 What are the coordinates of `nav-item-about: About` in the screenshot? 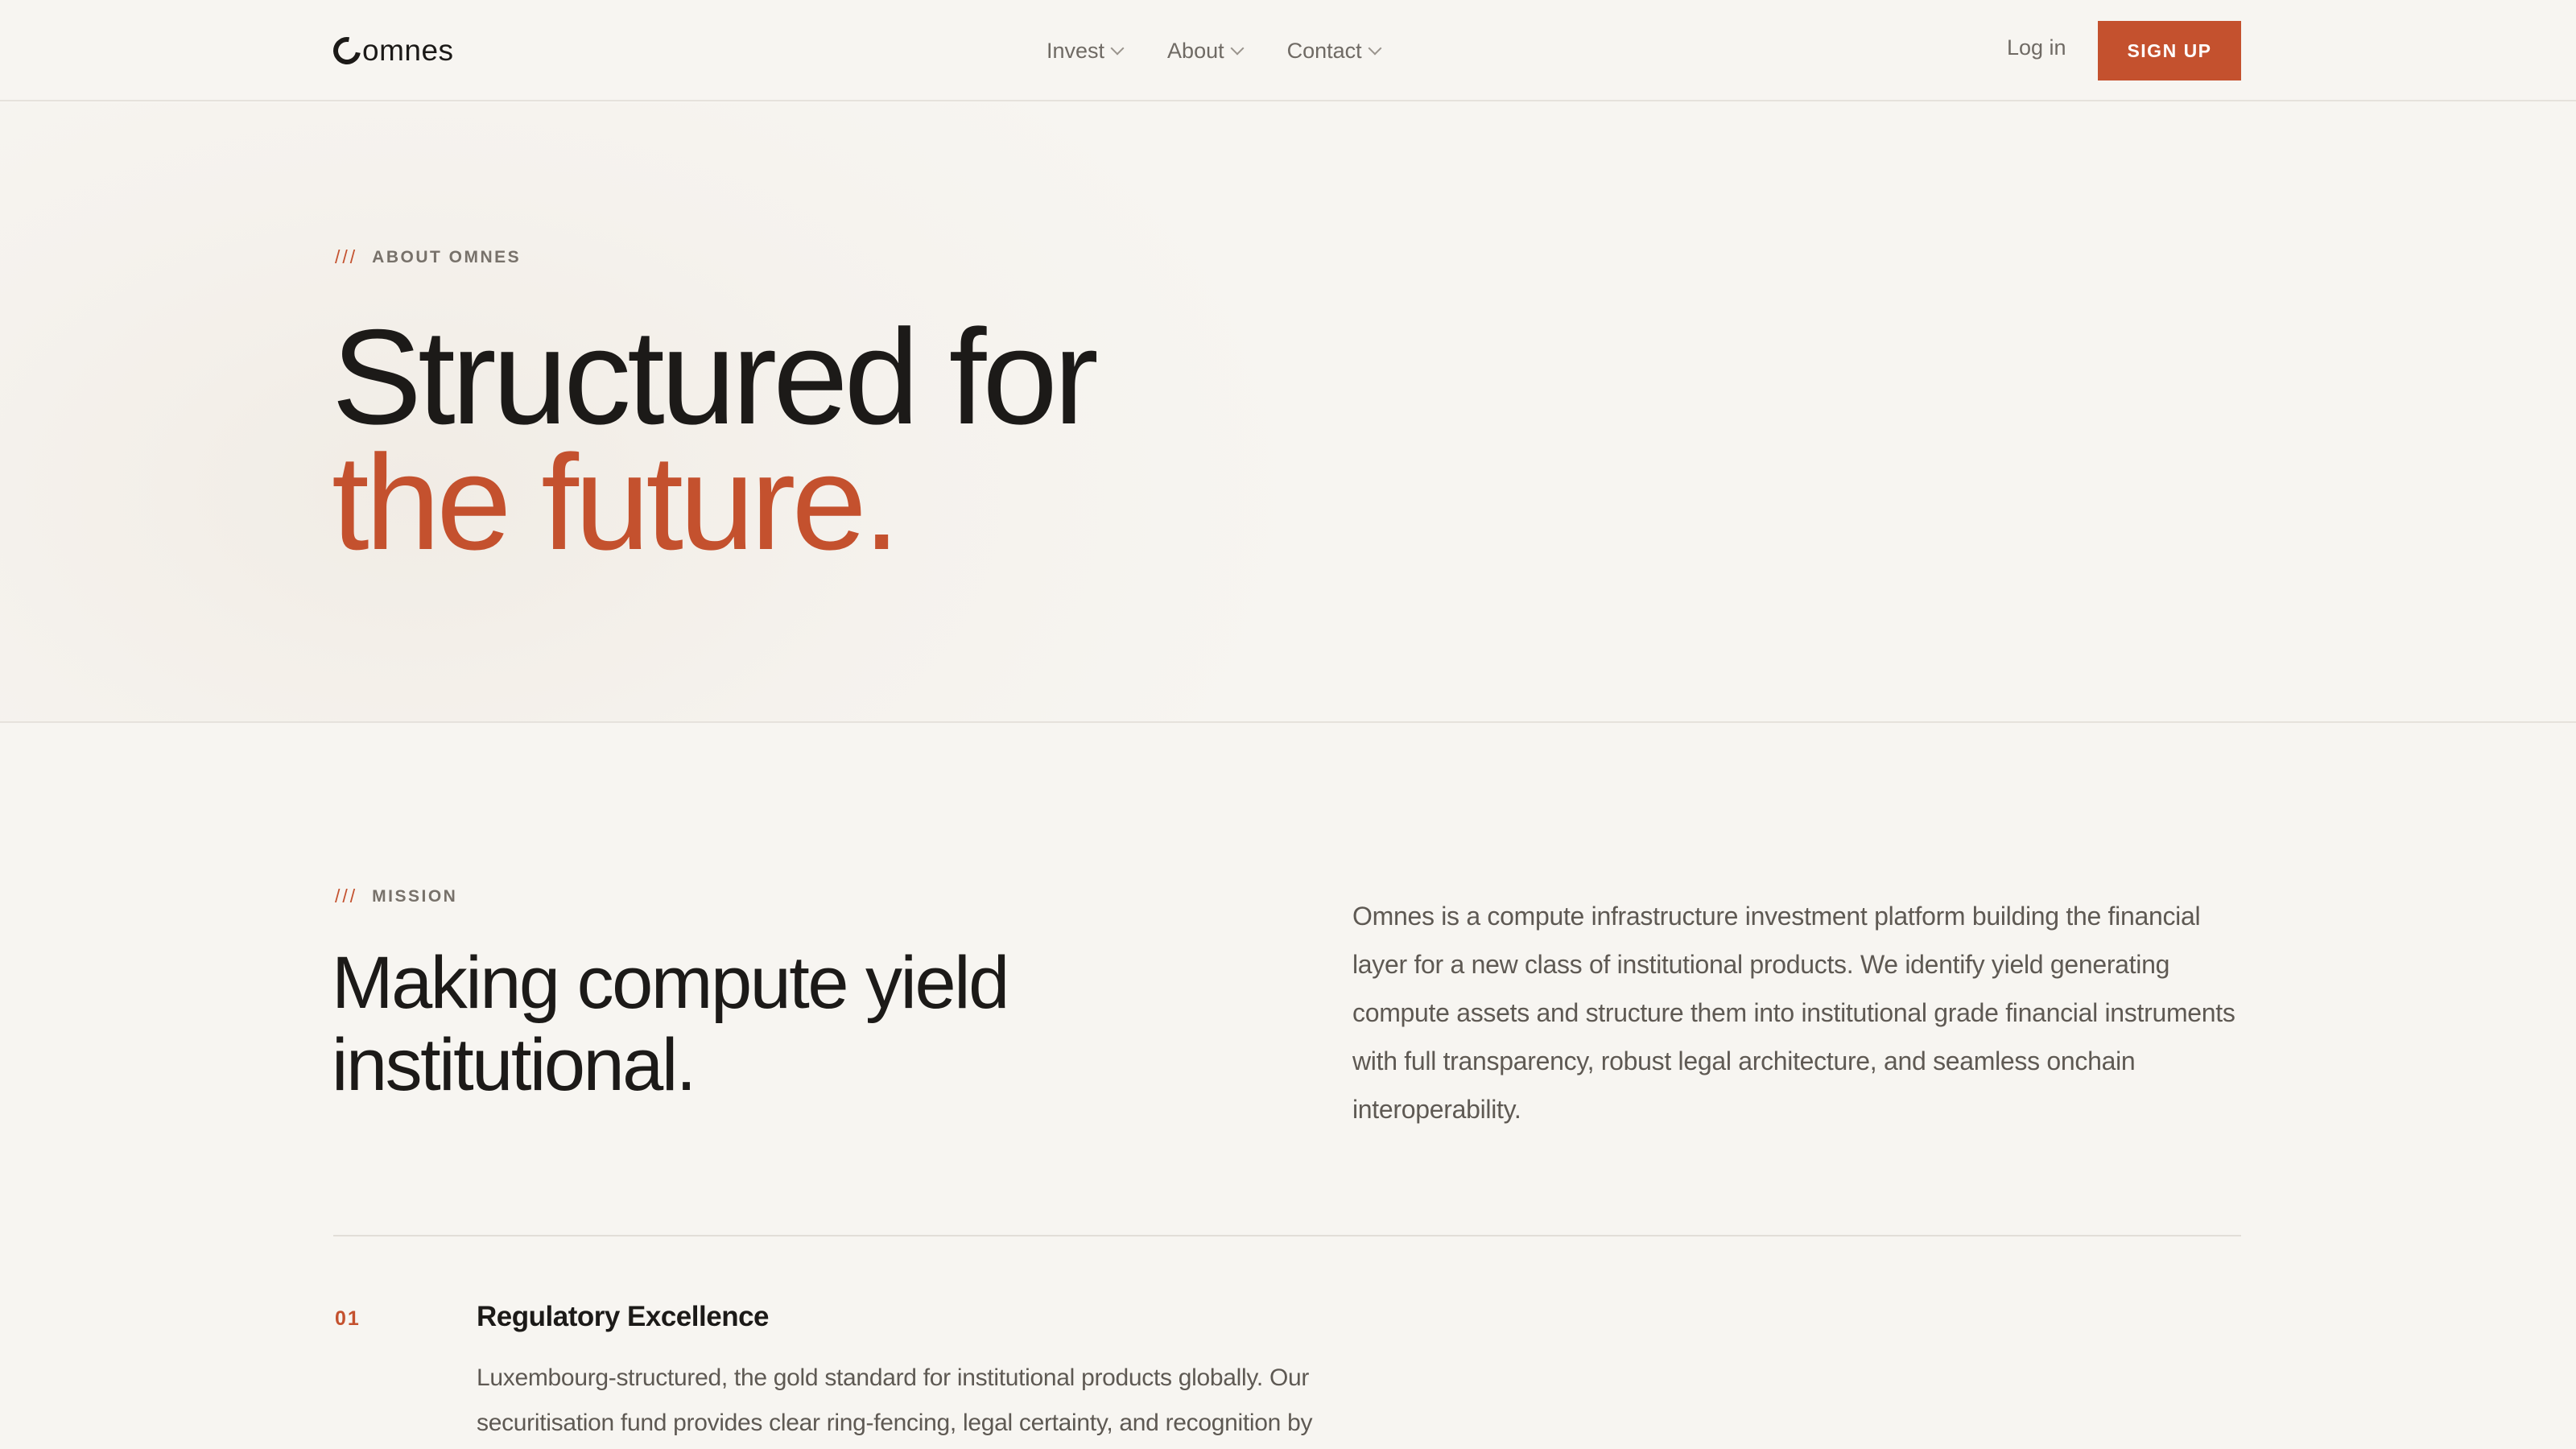 It's located at (1206, 51).